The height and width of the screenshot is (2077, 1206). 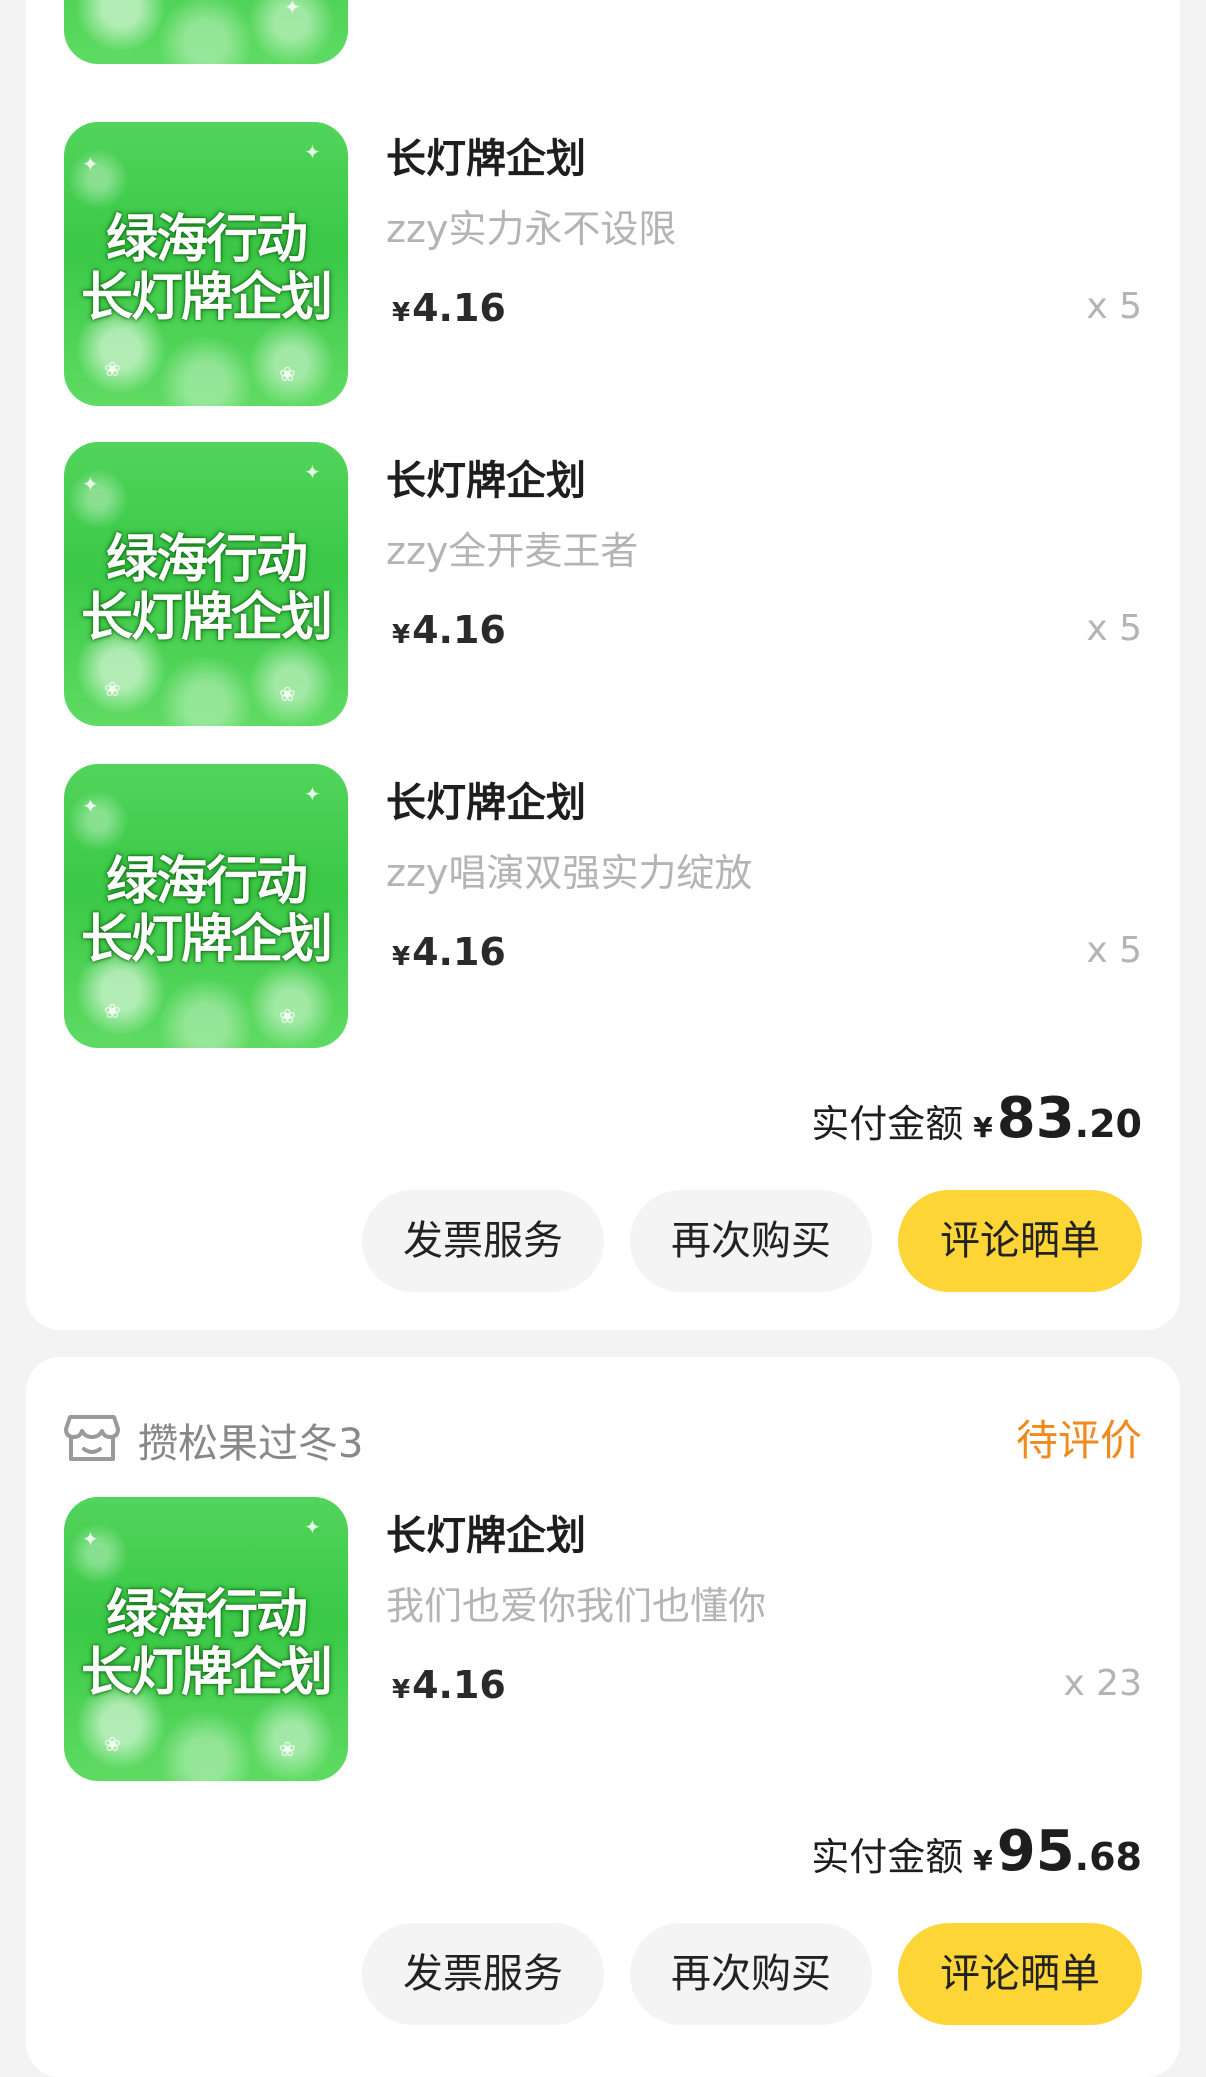 What do you see at coordinates (1078, 1440) in the screenshot?
I see `order-status: 待评价` at bounding box center [1078, 1440].